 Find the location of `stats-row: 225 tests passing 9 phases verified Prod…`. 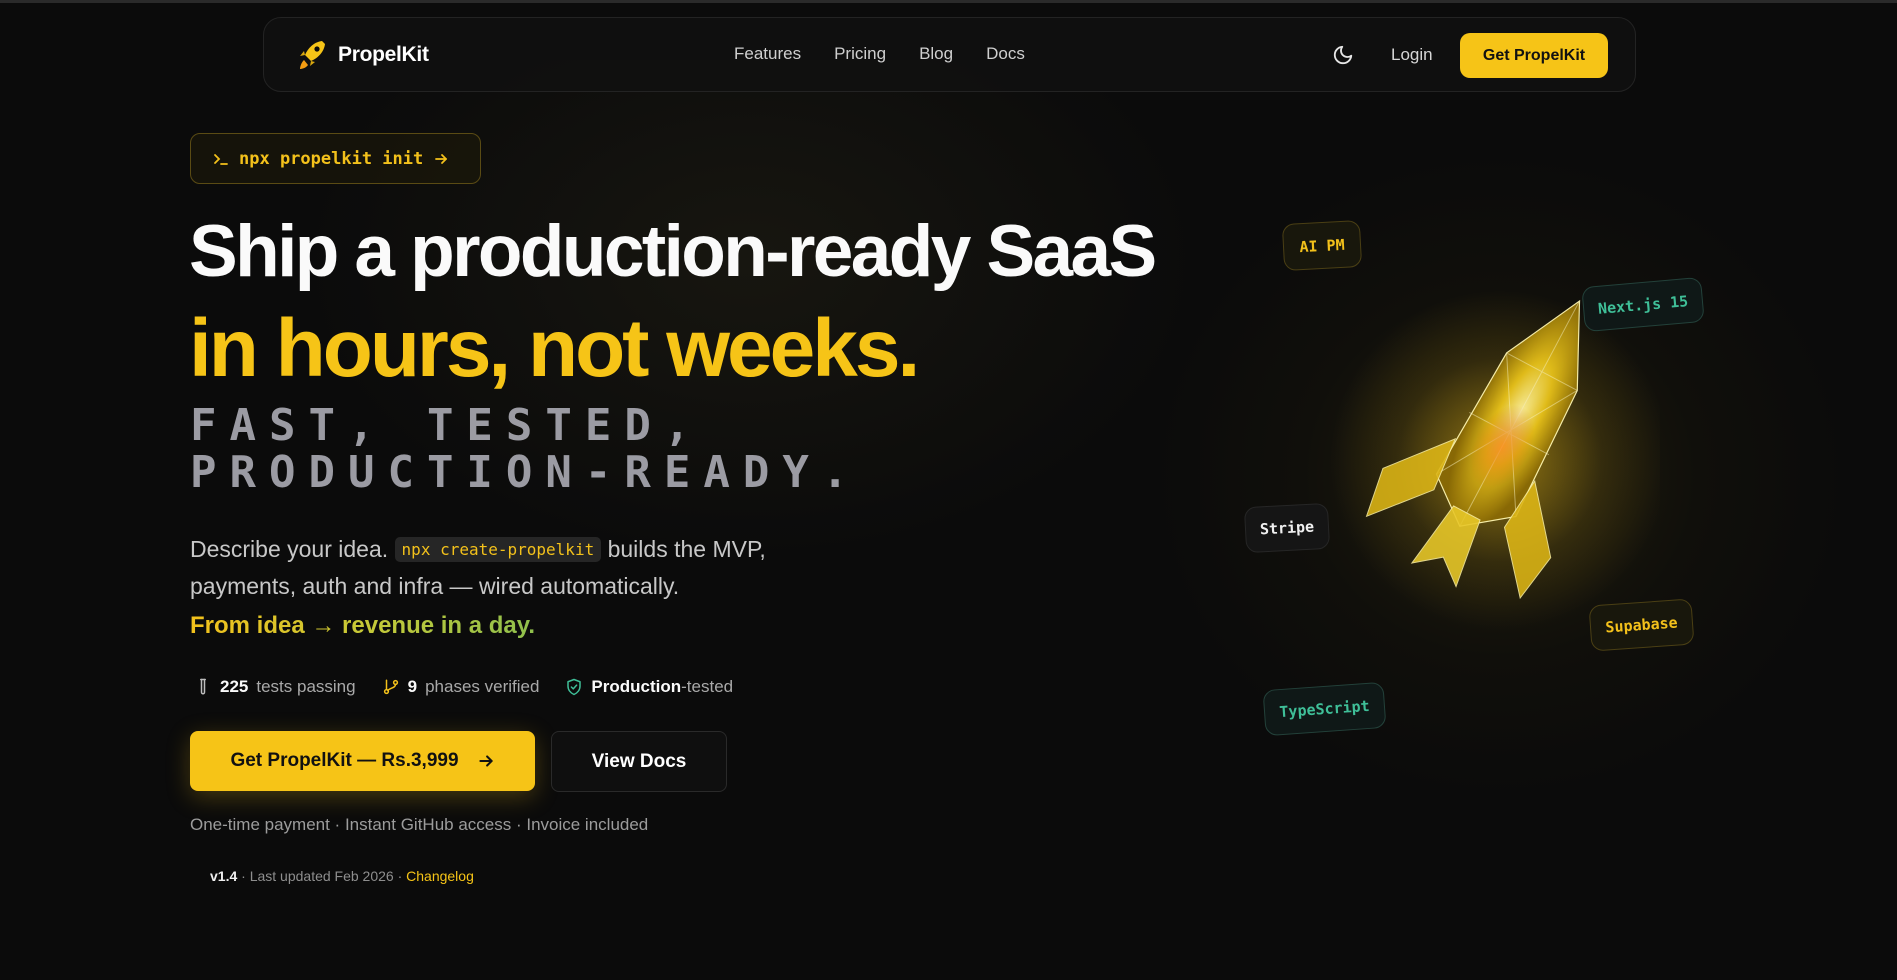

stats-row: 225 tests passing 9 phases verified Prod… is located at coordinates (463, 687).